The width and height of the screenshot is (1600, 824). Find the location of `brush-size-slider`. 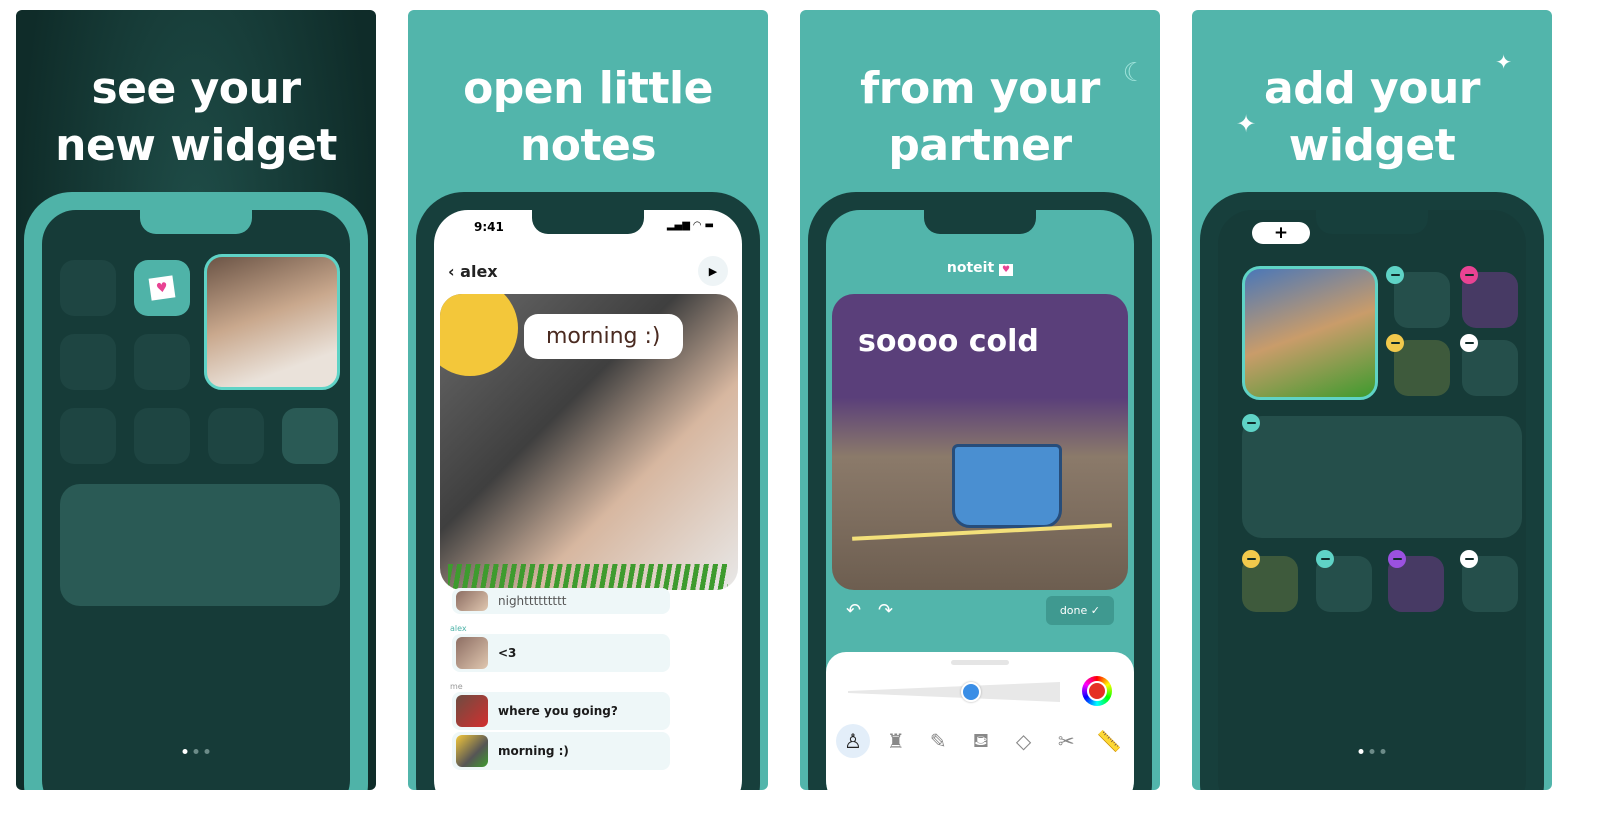

brush-size-slider is located at coordinates (954, 692).